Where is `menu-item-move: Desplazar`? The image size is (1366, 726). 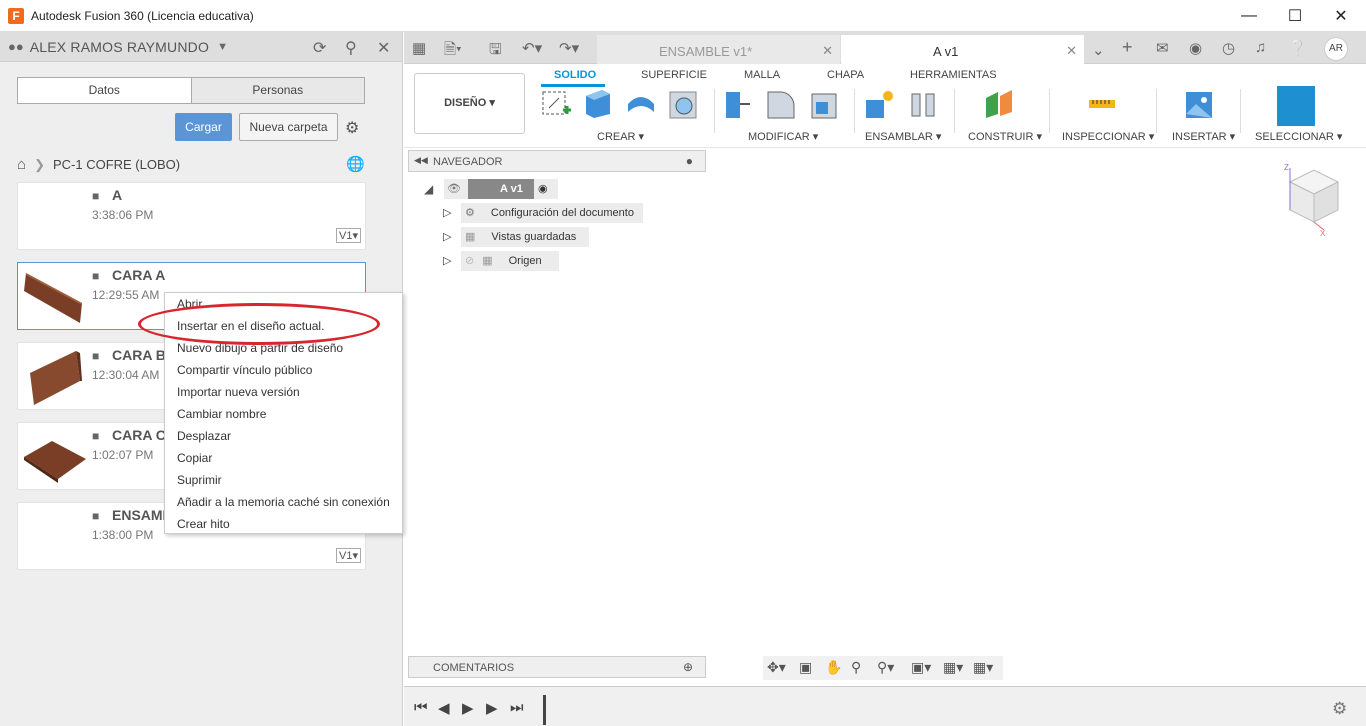
menu-item-move: Desplazar is located at coordinates (204, 436).